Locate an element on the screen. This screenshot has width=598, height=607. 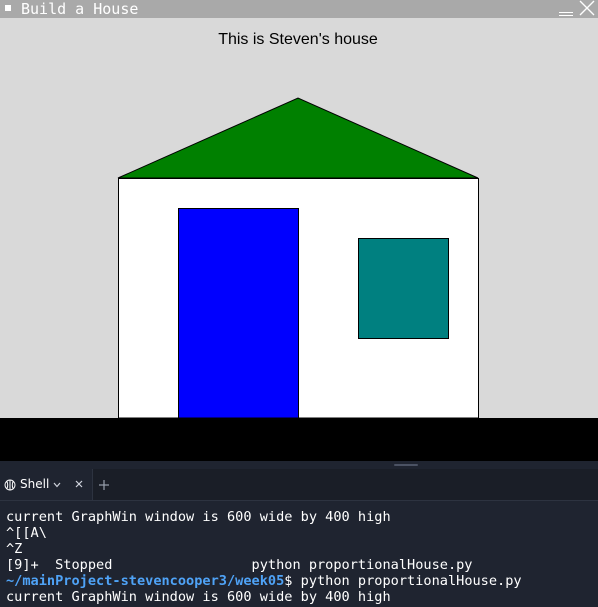
terminal-line: ^[[A\ is located at coordinates (26, 533).